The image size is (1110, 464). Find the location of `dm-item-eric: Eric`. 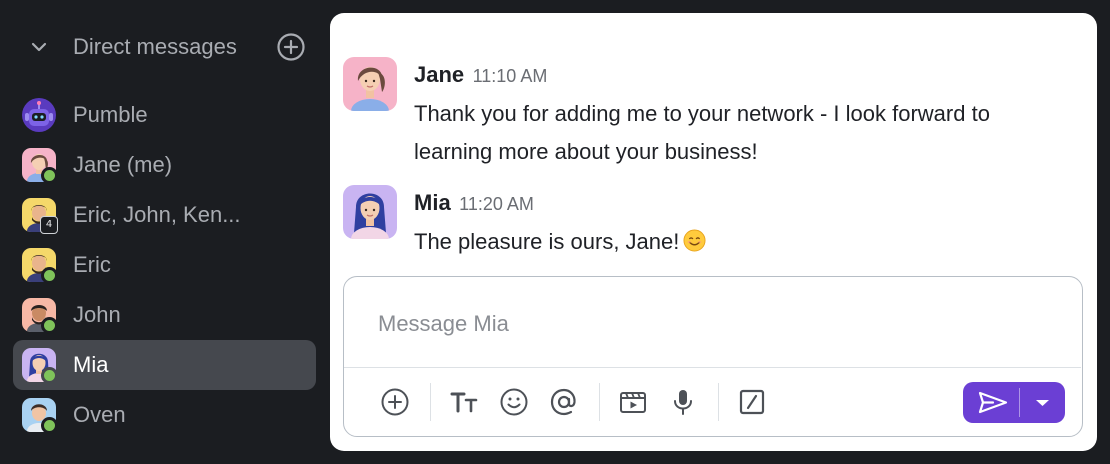

dm-item-eric: Eric is located at coordinates (164, 265).